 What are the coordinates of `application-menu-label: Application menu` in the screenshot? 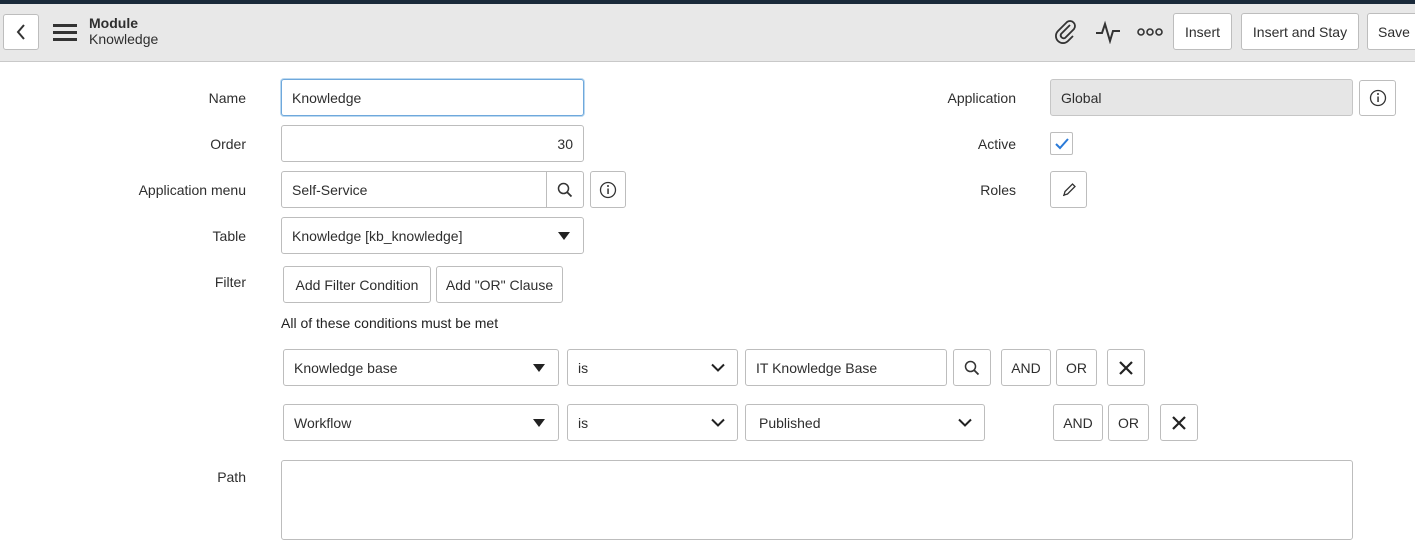 It's located at (192, 190).